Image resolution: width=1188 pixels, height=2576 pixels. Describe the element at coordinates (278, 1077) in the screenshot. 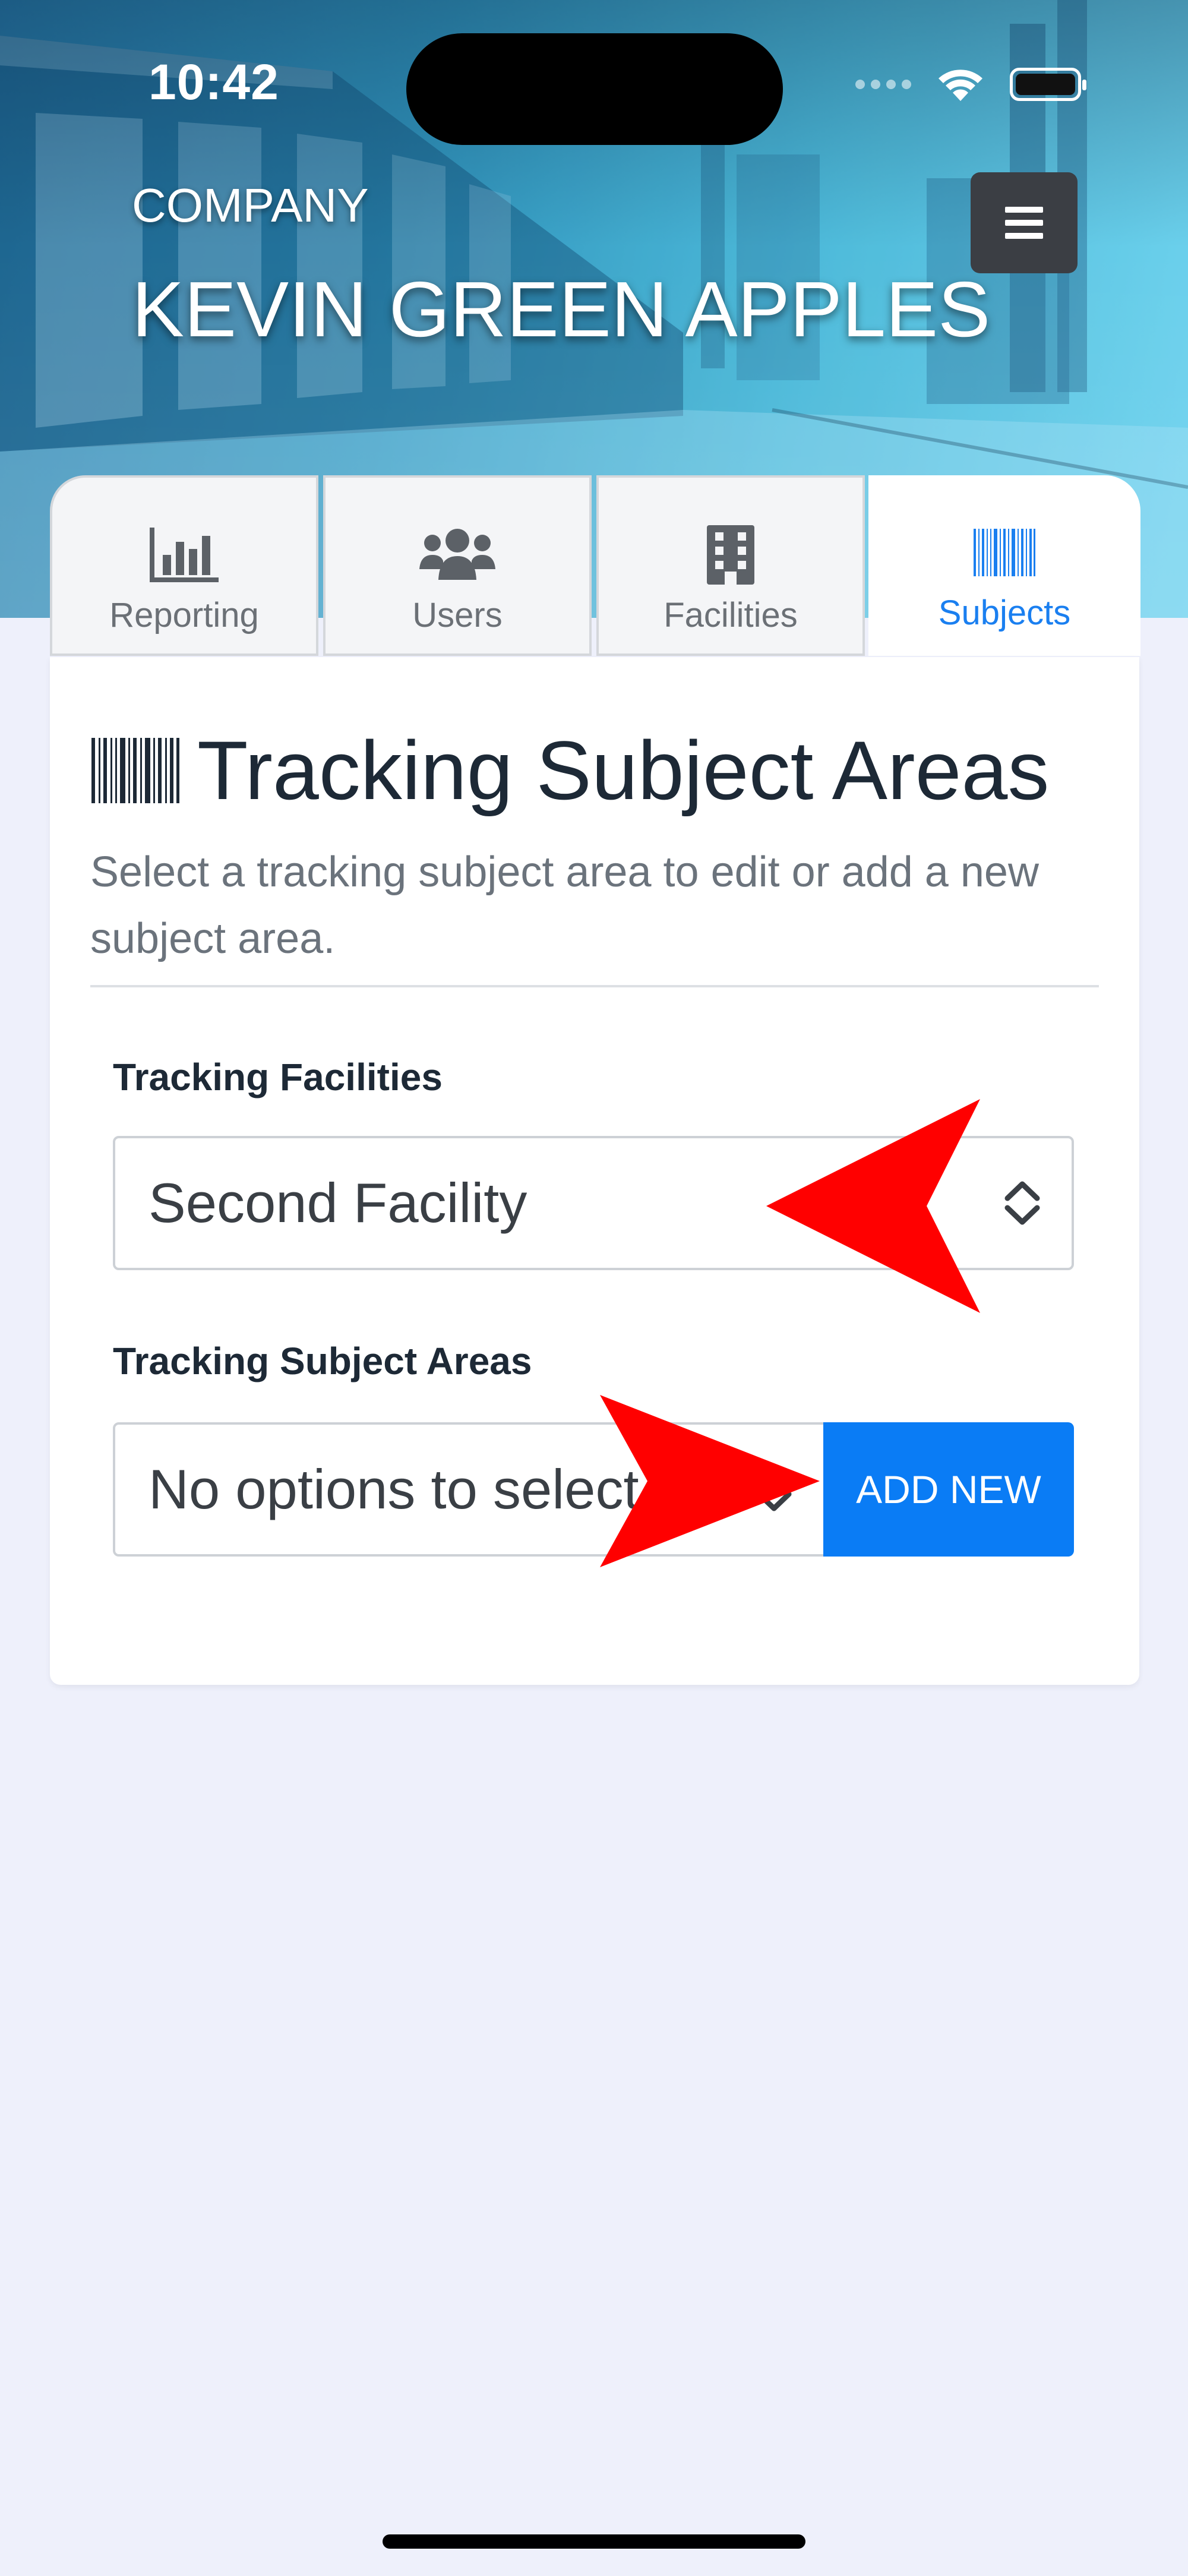

I see `facilities-label: Tracking Facilities` at that location.